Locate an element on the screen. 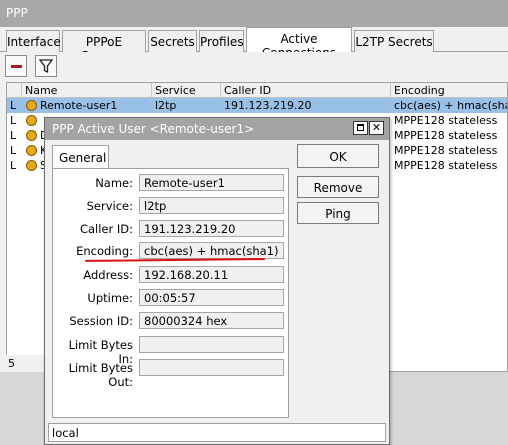 This screenshot has height=445, width=508. ping-button: Ping is located at coordinates (338, 213).